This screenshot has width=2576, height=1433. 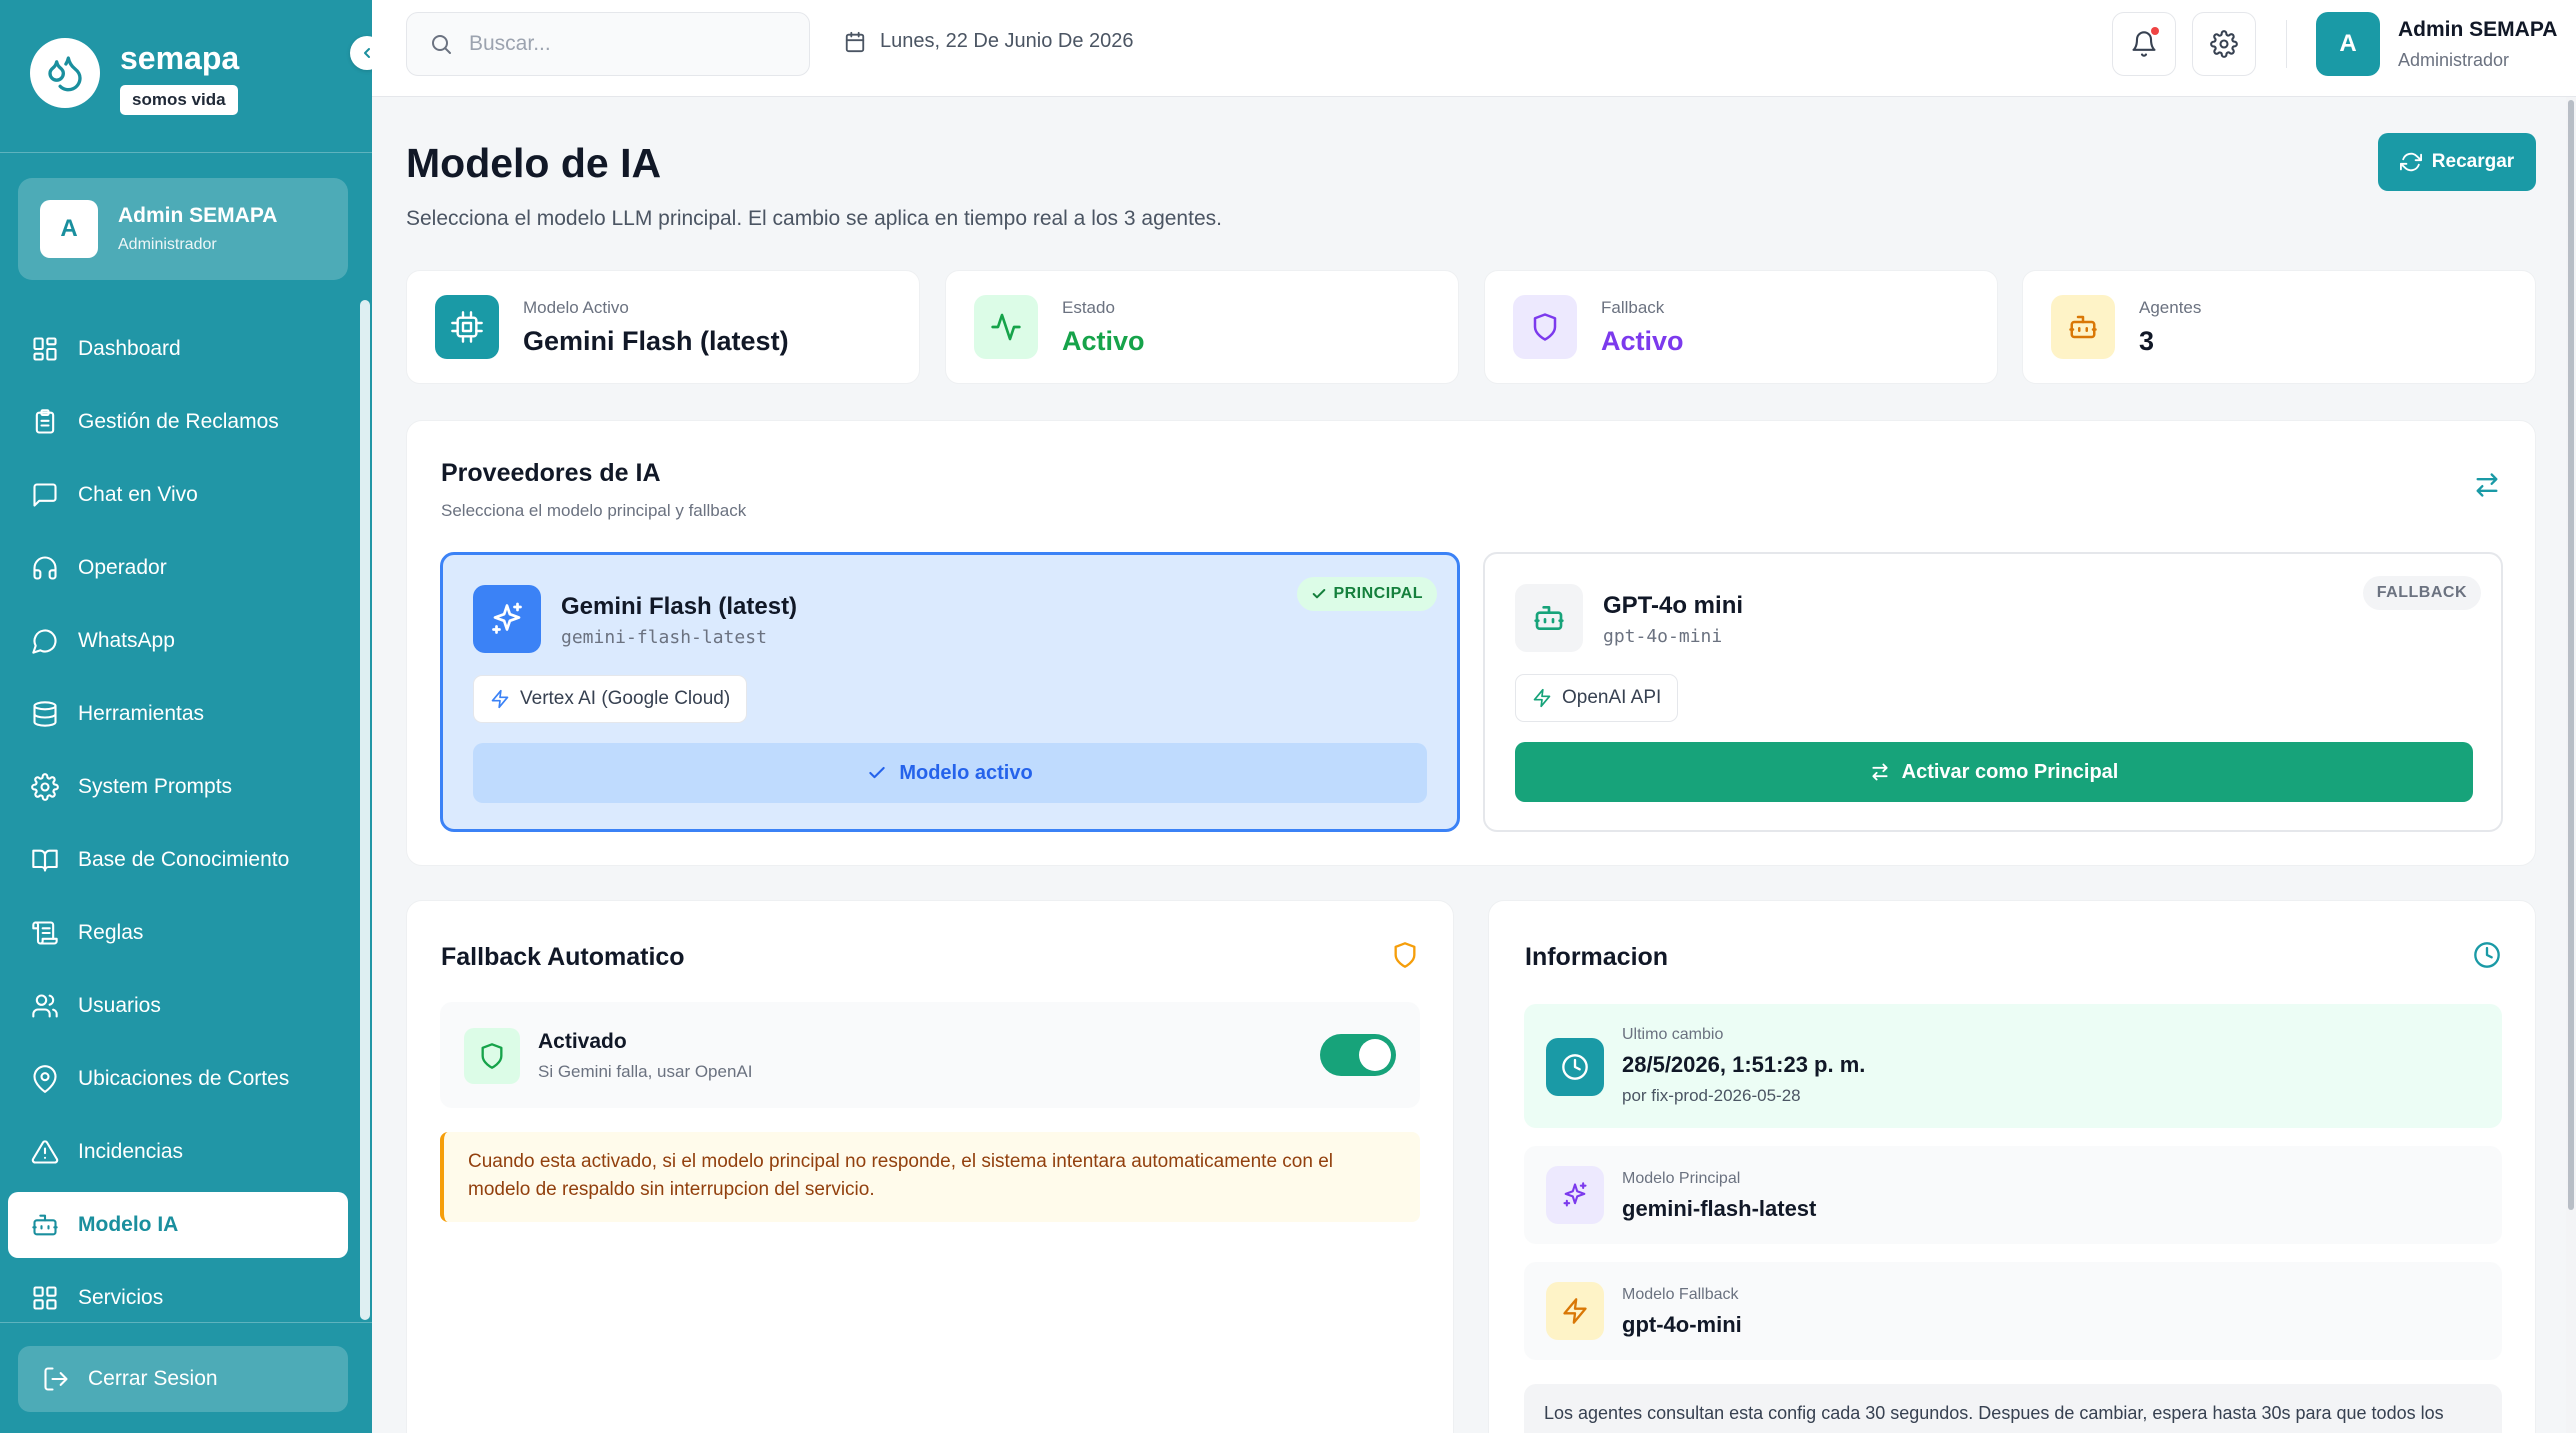 I want to click on sidebar-item-ubicaciones: Ubicaciones de Cortes, so click(x=178, y=1079).